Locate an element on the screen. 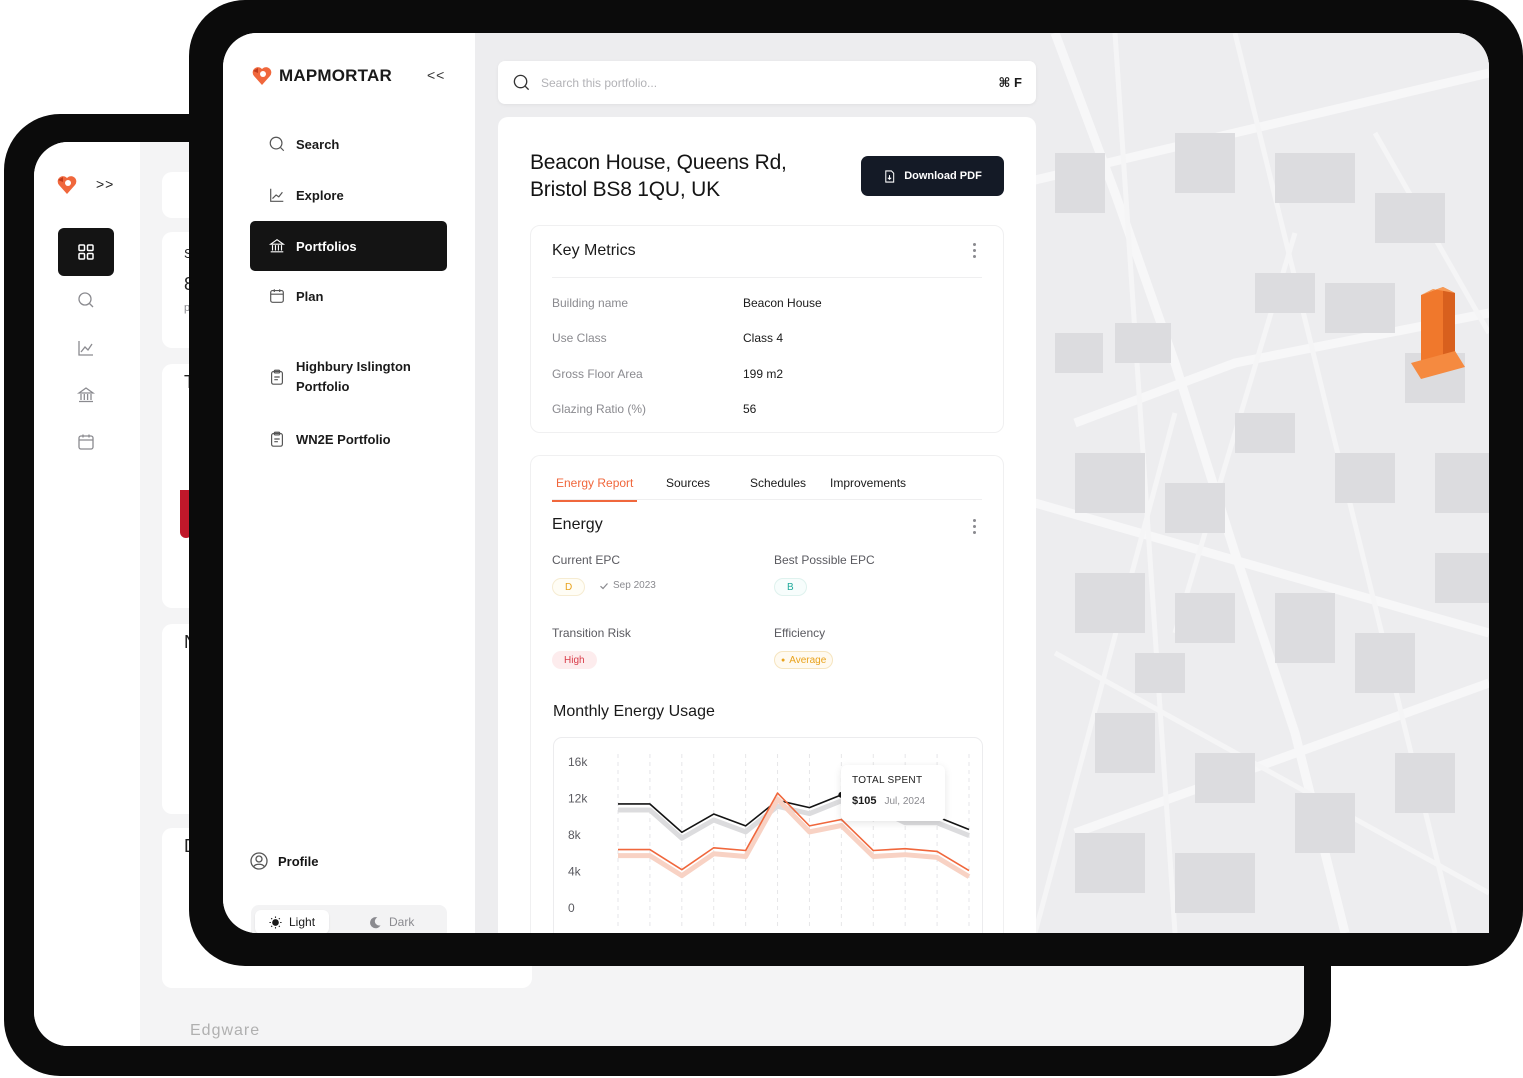  metric-label: Building name is located at coordinates (590, 303).